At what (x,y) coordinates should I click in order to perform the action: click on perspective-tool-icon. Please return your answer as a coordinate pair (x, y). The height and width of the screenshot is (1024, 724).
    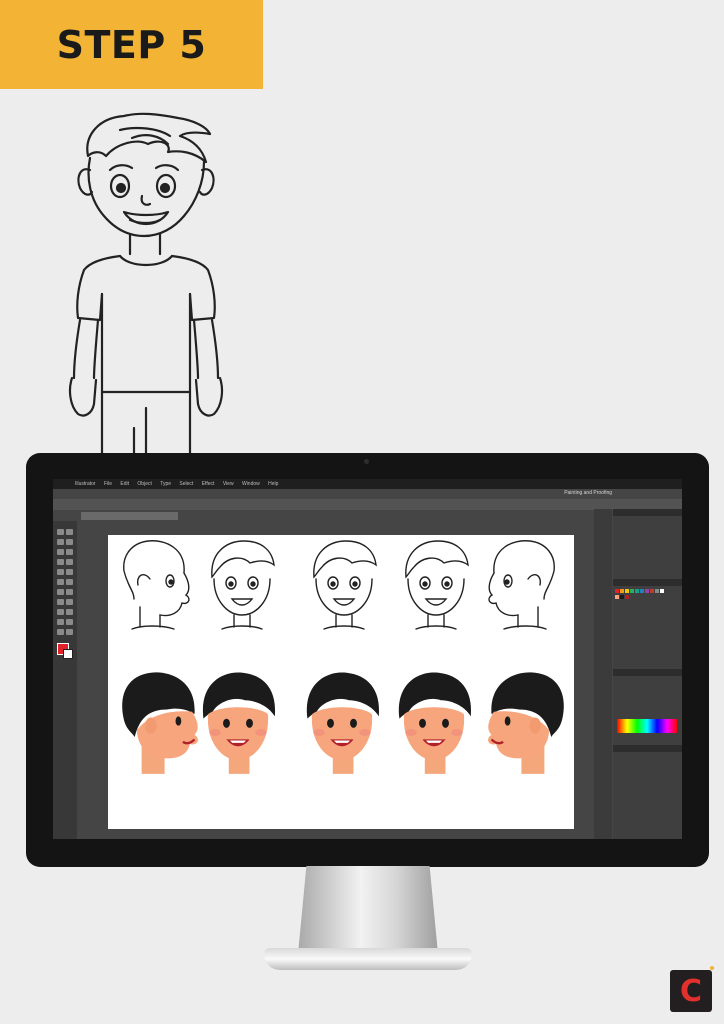
    Looking at the image, I should click on (69, 602).